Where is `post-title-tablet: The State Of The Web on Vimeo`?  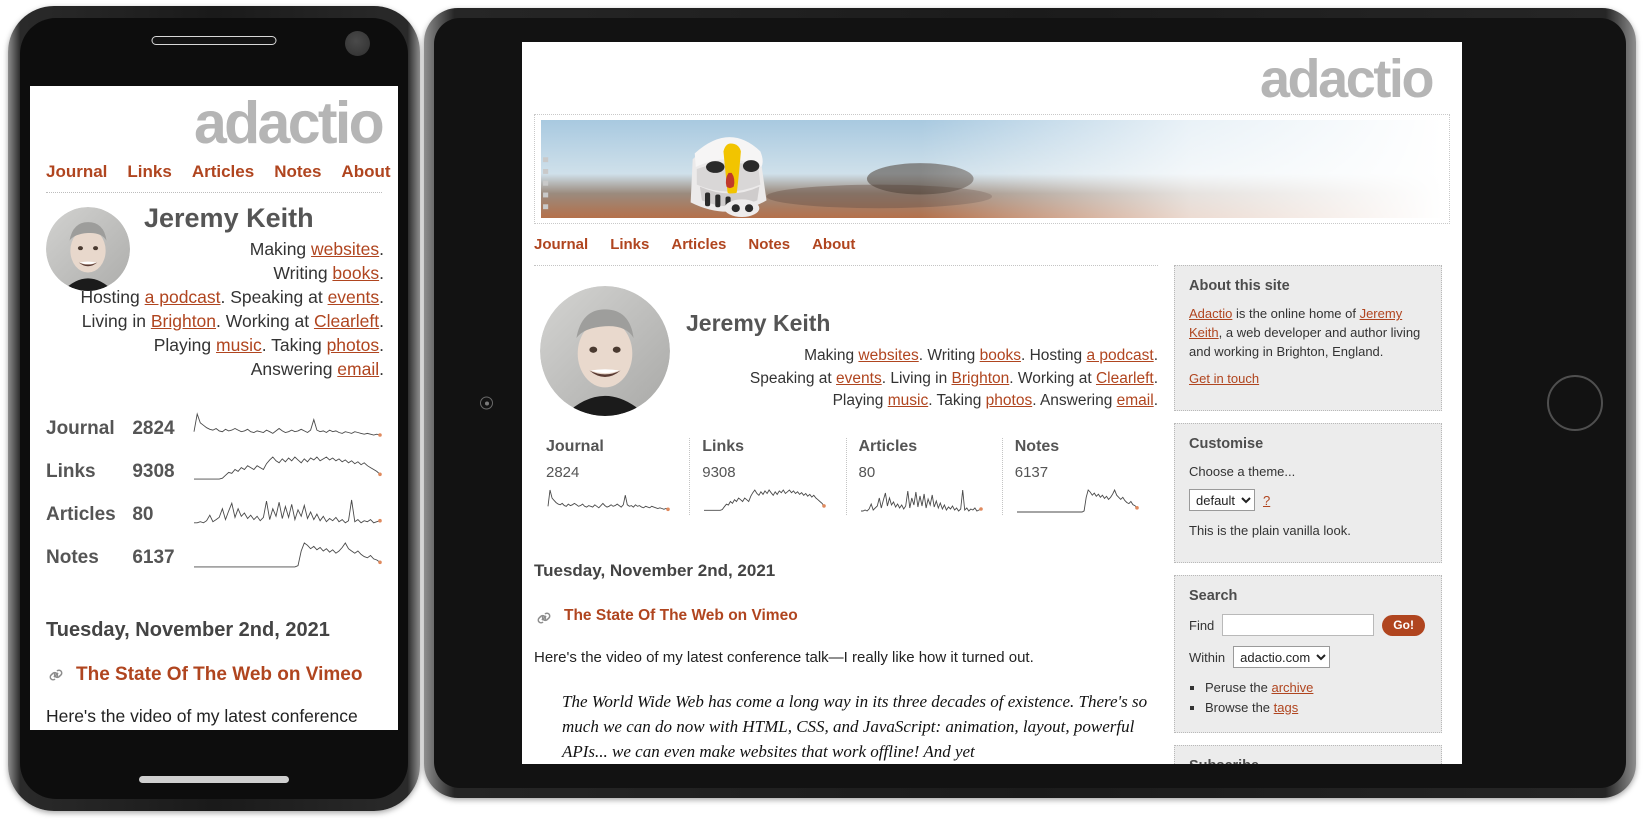 post-title-tablet: The State Of The Web on Vimeo is located at coordinates (861, 616).